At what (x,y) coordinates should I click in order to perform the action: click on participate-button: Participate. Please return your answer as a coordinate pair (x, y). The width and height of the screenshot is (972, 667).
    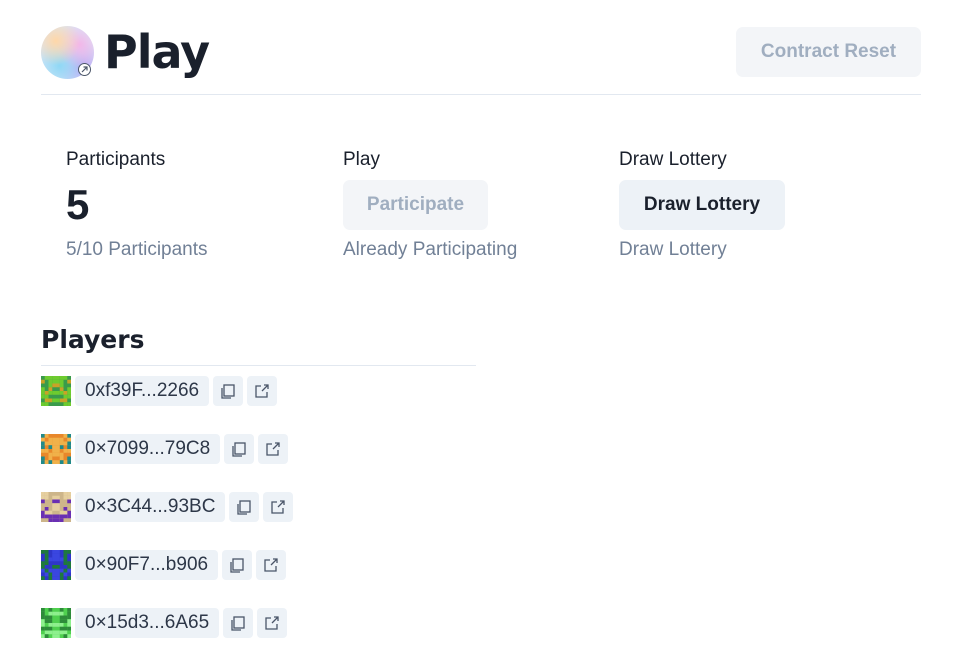
    Looking at the image, I should click on (415, 205).